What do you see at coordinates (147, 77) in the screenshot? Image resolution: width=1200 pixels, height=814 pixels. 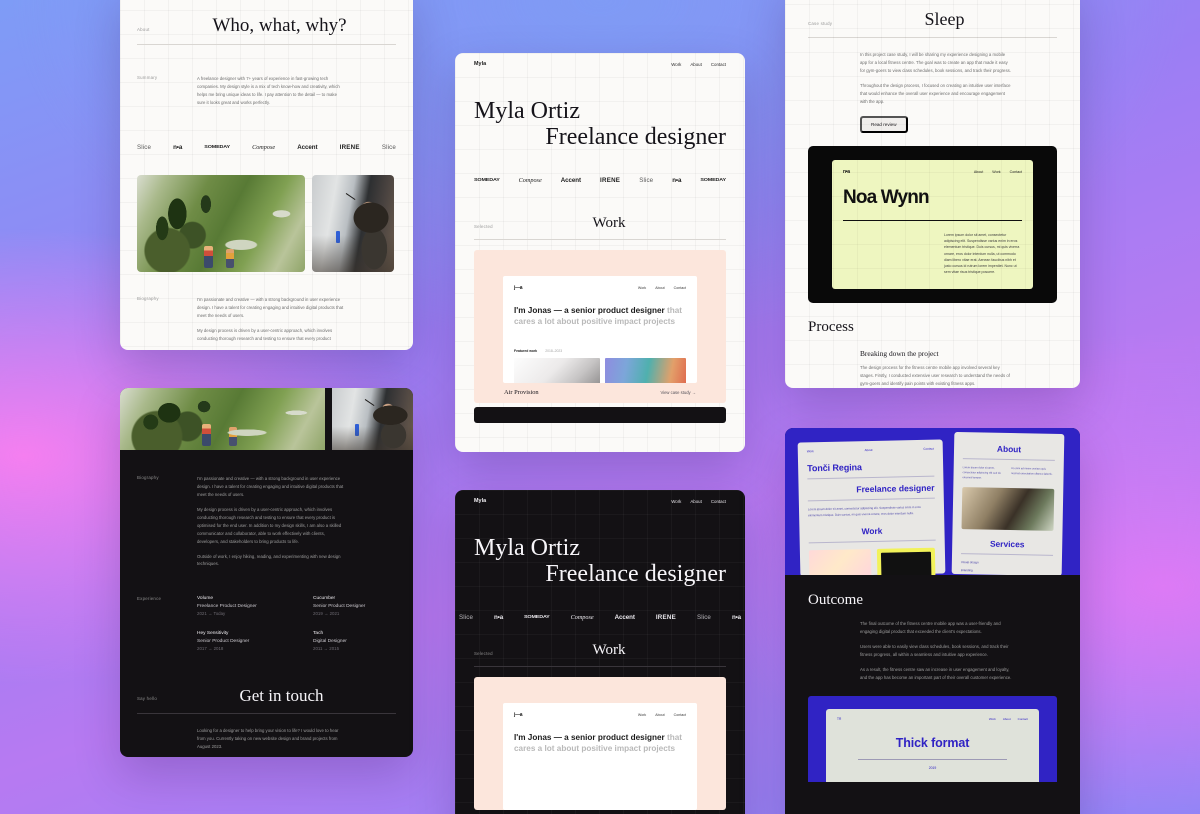 I see `summary-label: Summary` at bounding box center [147, 77].